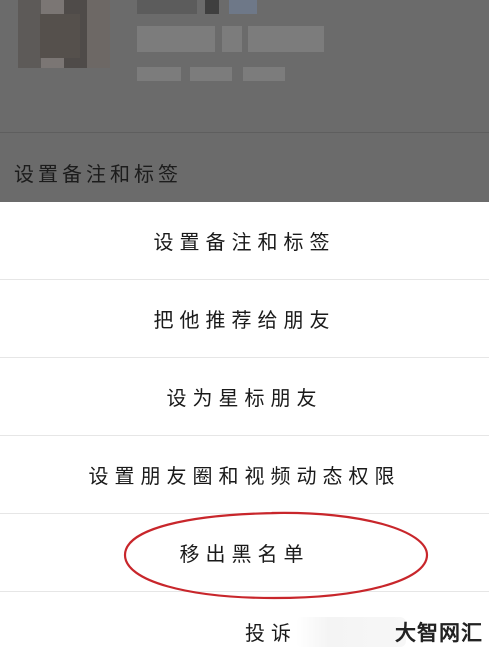 The height and width of the screenshot is (655, 489). What do you see at coordinates (244, 553) in the screenshot?
I see `menu-item-remove-from-blacklist: 移出黑名单` at bounding box center [244, 553].